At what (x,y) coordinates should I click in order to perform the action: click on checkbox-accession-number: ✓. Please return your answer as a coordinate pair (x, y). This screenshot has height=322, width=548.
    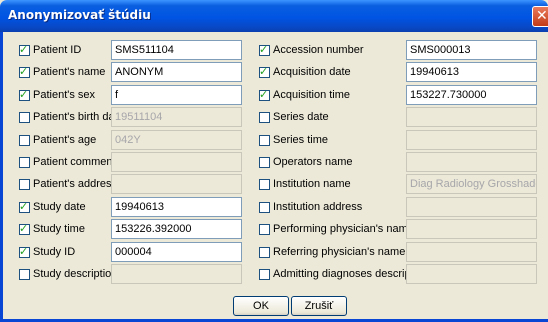
    Looking at the image, I should click on (264, 49).